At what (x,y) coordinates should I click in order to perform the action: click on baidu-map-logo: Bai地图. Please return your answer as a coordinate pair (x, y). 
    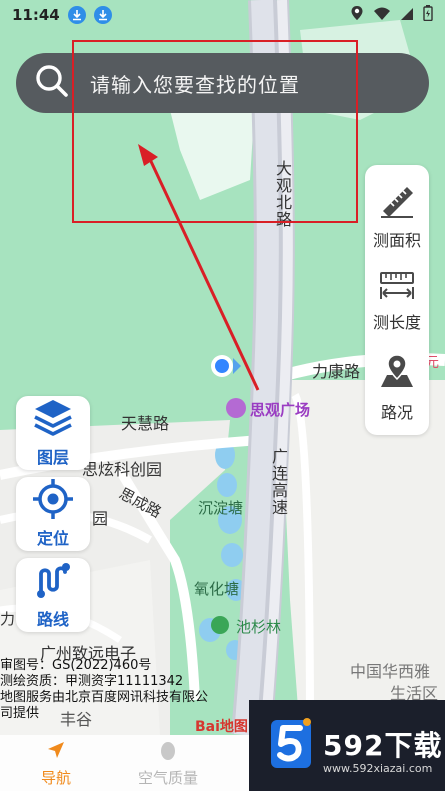
    Looking at the image, I should click on (221, 727).